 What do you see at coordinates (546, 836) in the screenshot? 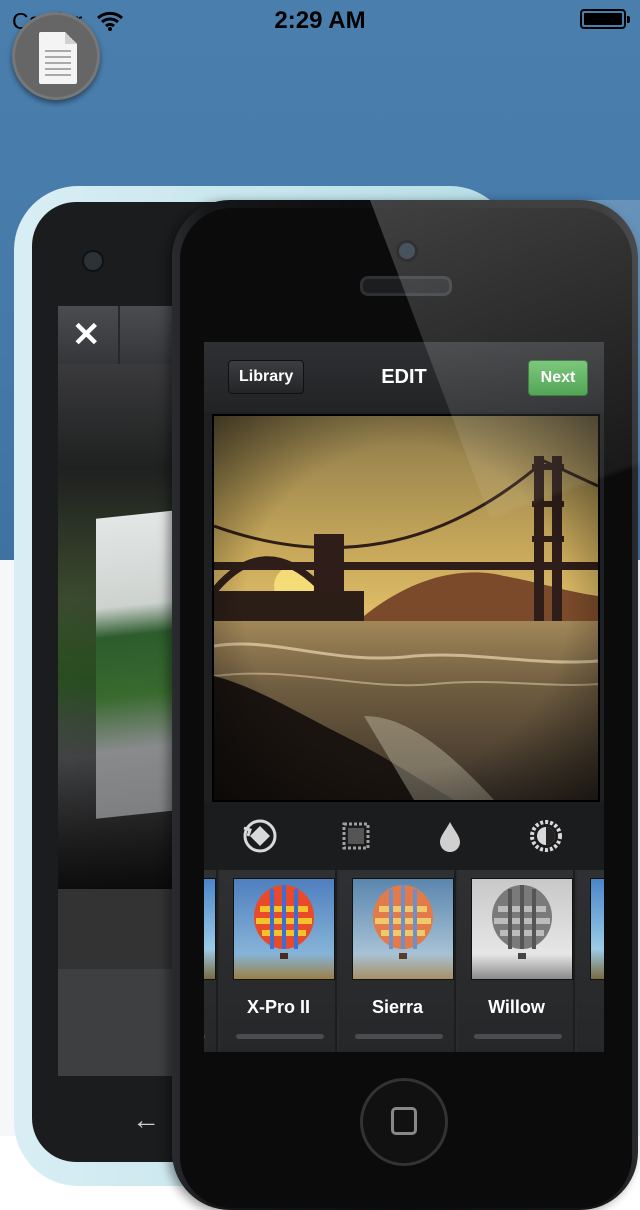
I see `brightness-icon` at bounding box center [546, 836].